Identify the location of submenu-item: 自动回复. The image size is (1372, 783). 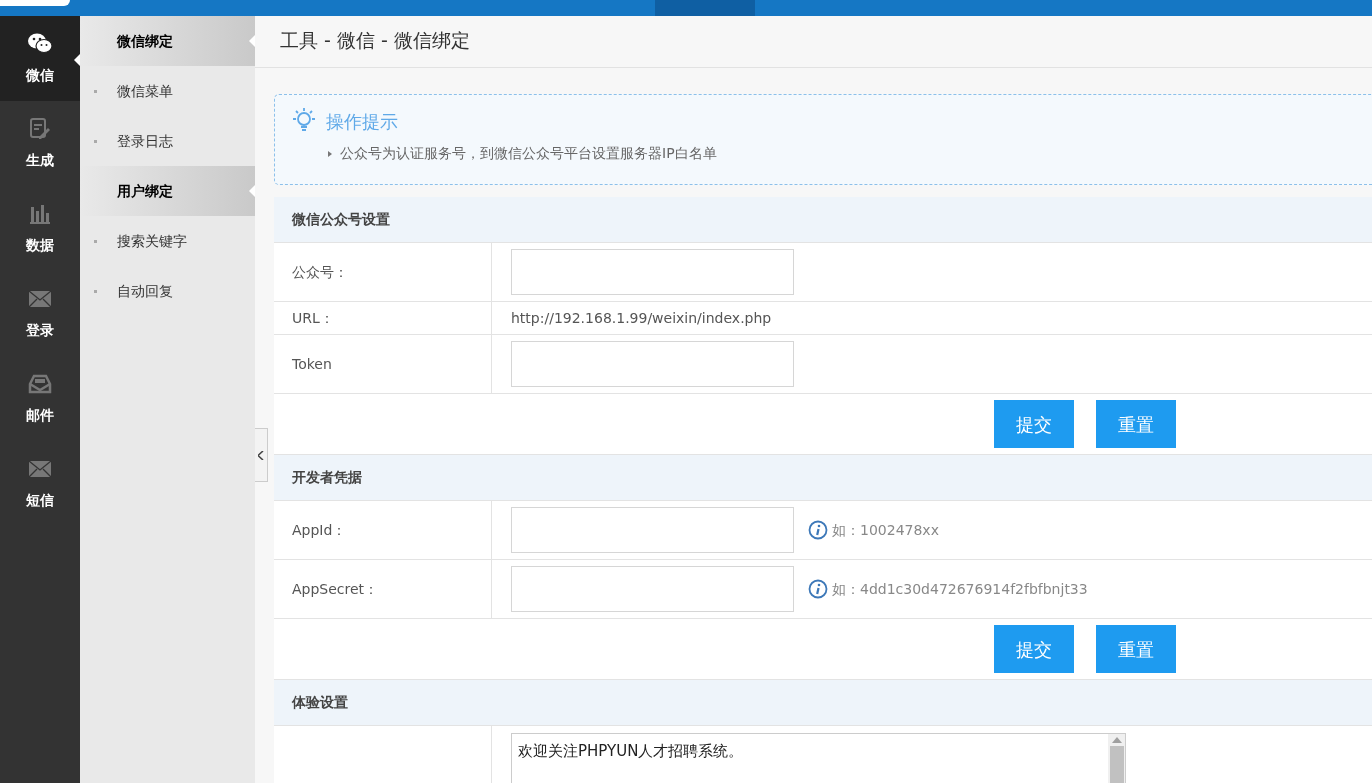
(167, 291).